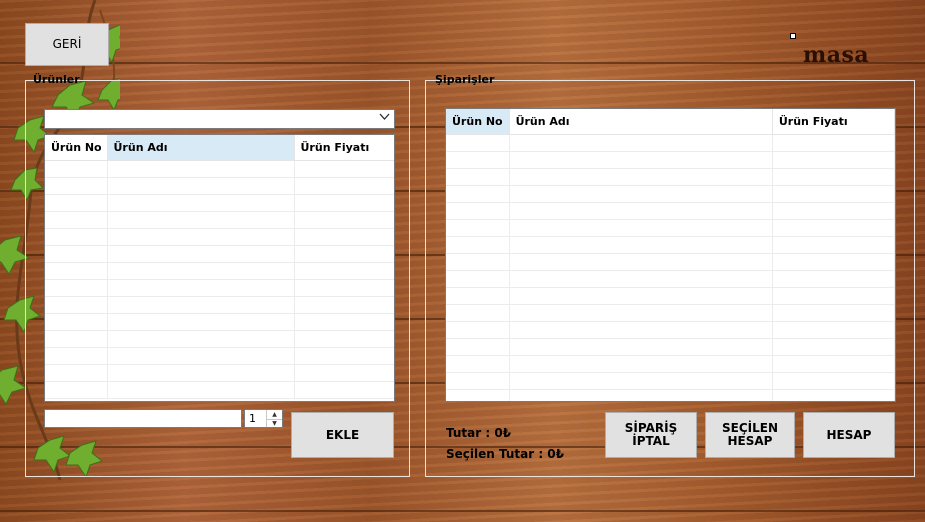 The height and width of the screenshot is (522, 925). What do you see at coordinates (344, 148) in the screenshot?
I see `column-urun-fiyati: Ürün Fiyatı` at bounding box center [344, 148].